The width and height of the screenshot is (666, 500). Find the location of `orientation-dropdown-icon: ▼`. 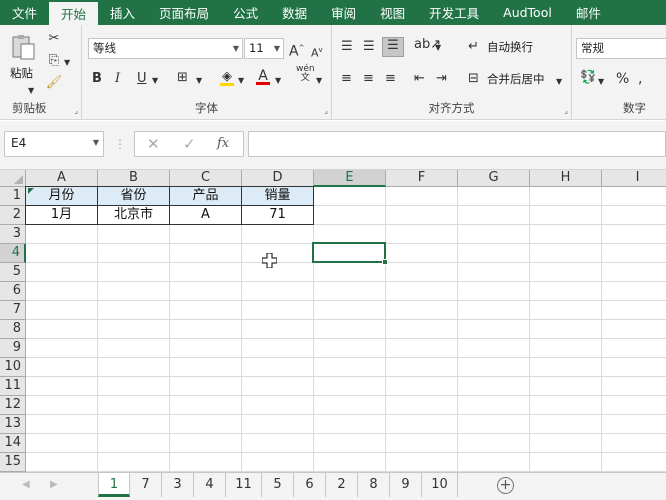

orientation-dropdown-icon: ▼ is located at coordinates (438, 48).